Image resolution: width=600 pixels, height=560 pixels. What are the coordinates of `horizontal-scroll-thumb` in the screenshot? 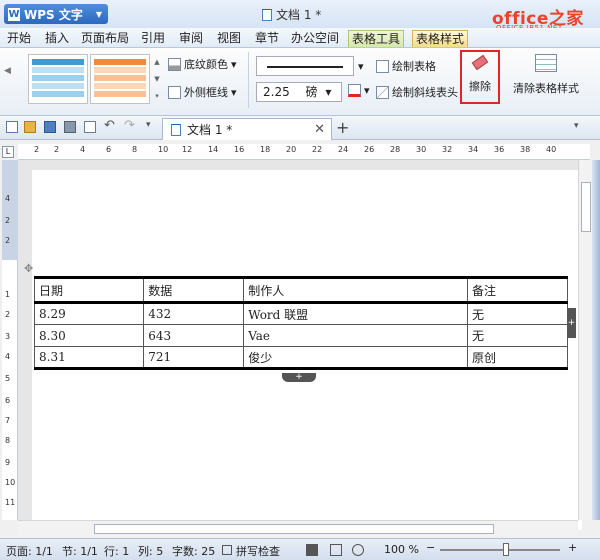 It's located at (294, 529).